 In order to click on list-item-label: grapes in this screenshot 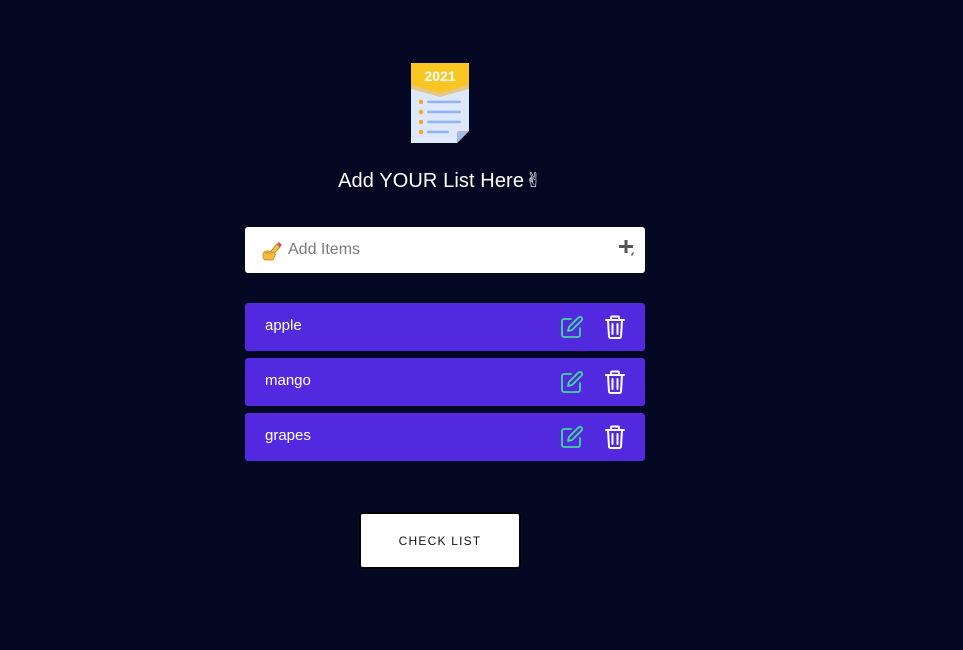, I will do `click(288, 435)`.